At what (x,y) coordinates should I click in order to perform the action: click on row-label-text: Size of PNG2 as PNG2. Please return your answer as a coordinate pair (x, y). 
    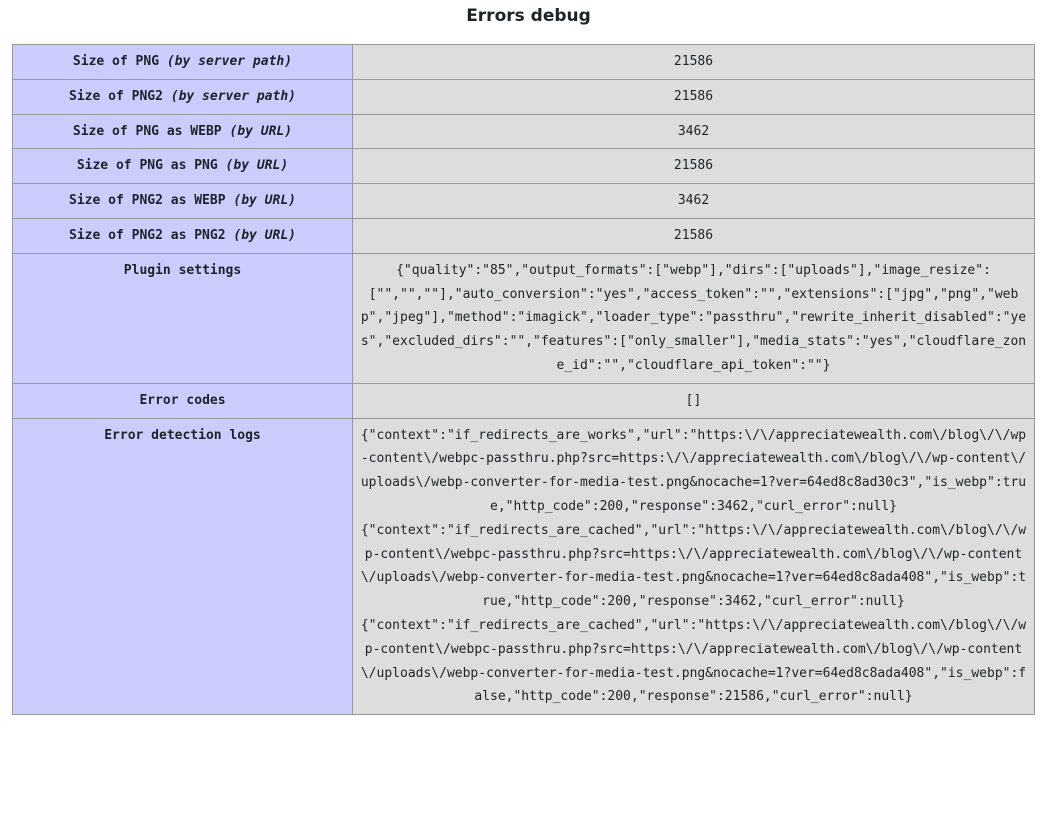
    Looking at the image, I should click on (151, 235).